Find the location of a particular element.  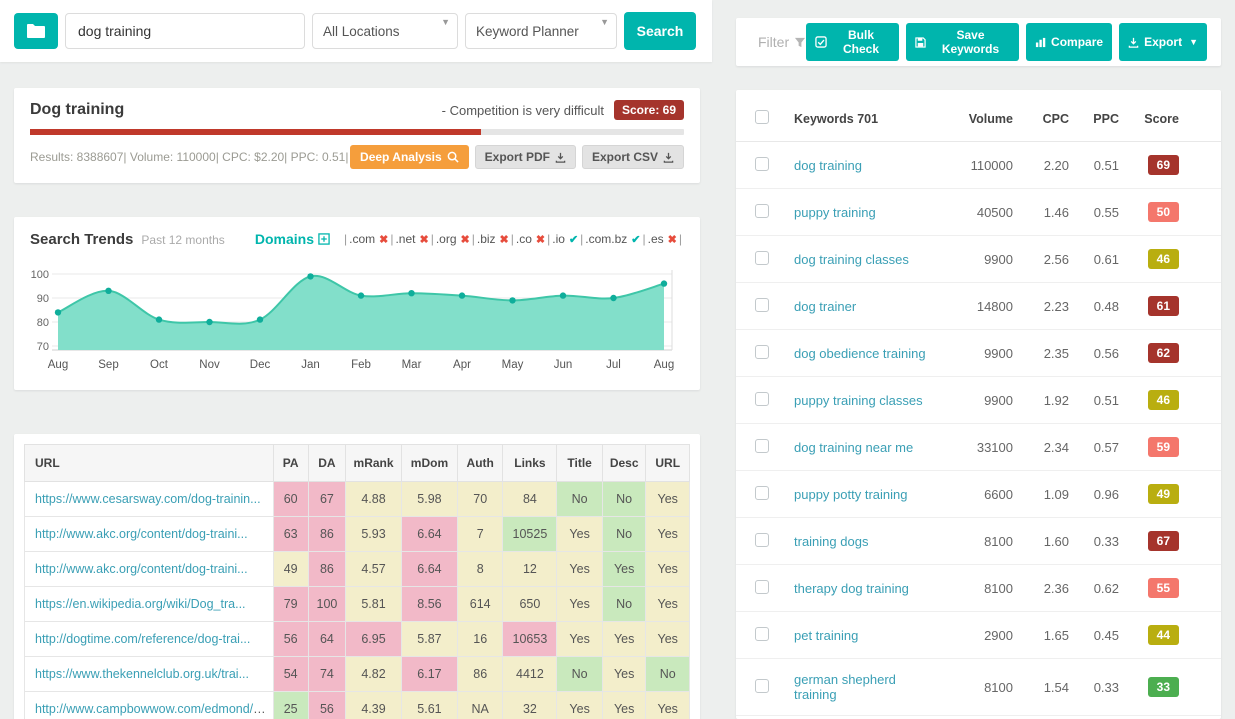

keyword-link: pet training is located at coordinates (826, 635).